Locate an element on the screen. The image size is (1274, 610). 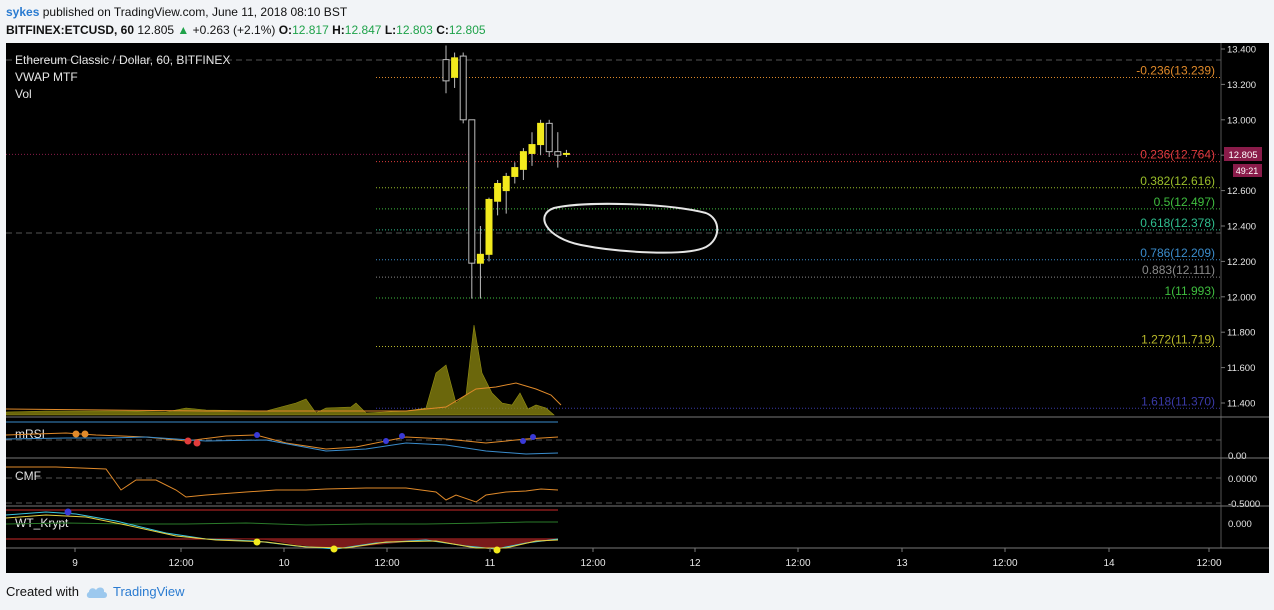
price-tick-label: 13.200 is located at coordinates (1241, 85).